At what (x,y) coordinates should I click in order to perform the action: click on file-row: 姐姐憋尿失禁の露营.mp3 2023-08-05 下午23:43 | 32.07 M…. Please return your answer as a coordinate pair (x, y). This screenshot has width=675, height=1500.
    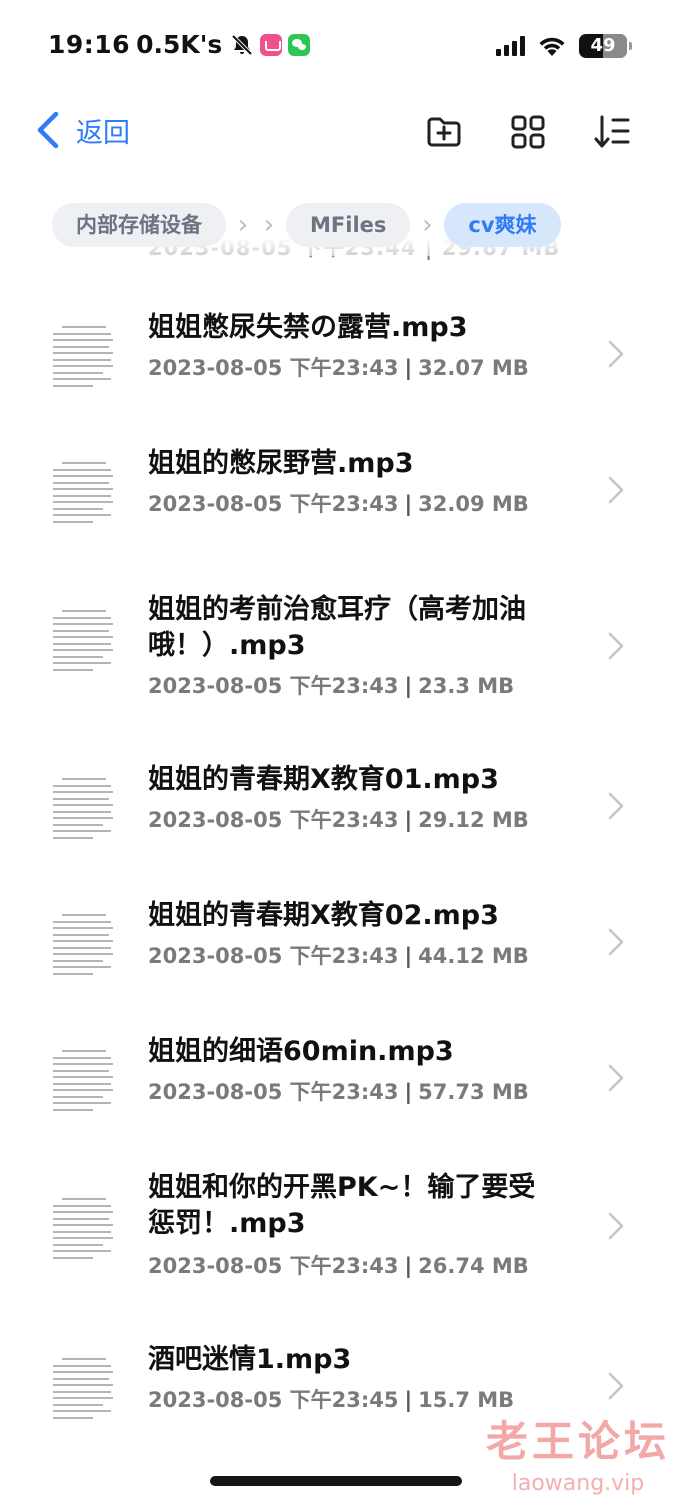
    Looking at the image, I should click on (337, 365).